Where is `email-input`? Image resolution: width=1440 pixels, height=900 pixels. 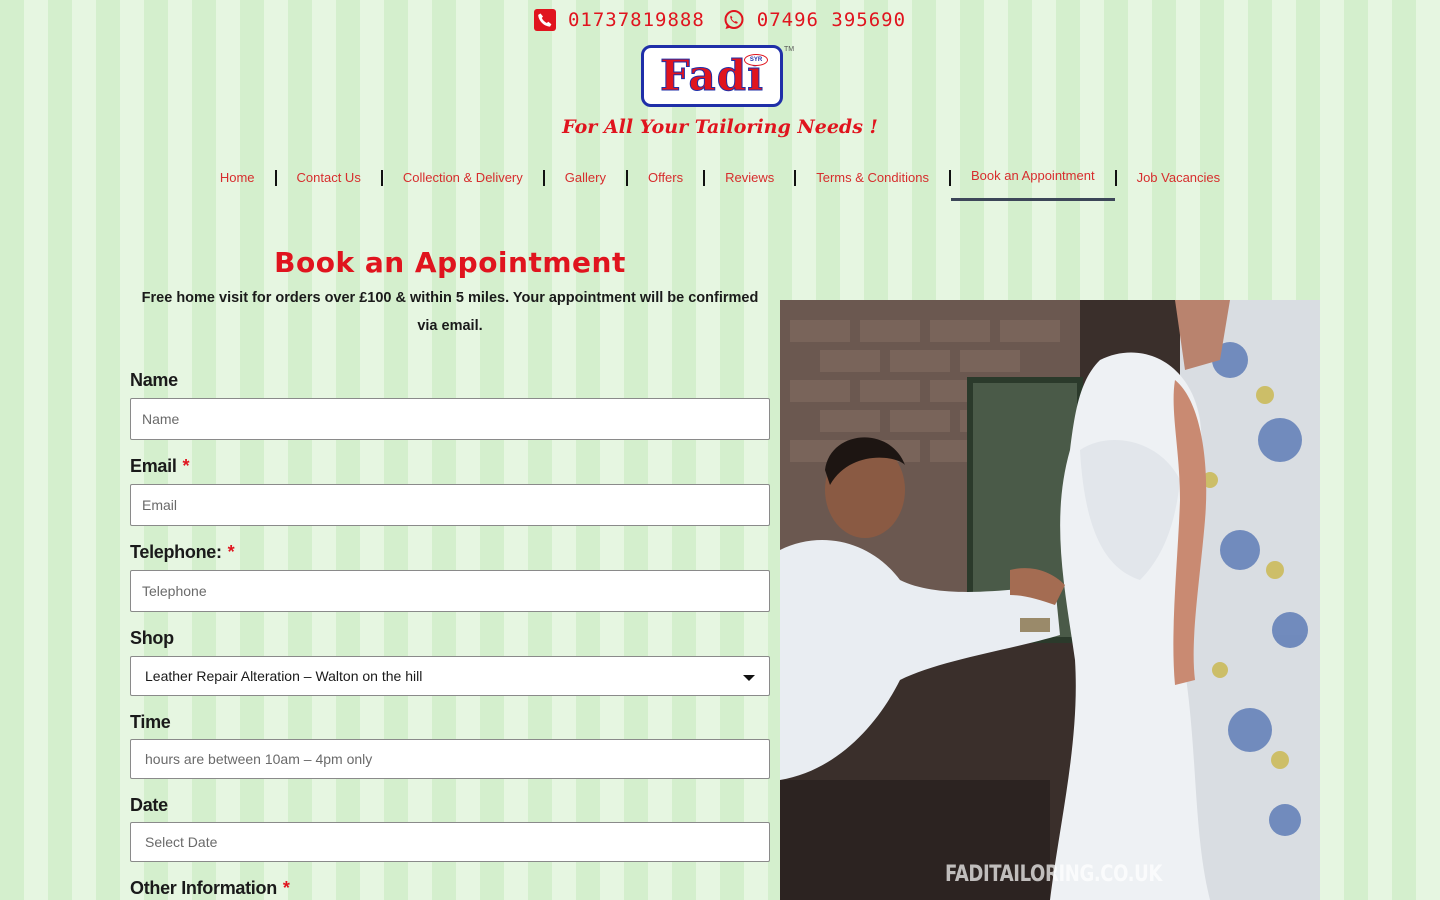
email-input is located at coordinates (450, 505).